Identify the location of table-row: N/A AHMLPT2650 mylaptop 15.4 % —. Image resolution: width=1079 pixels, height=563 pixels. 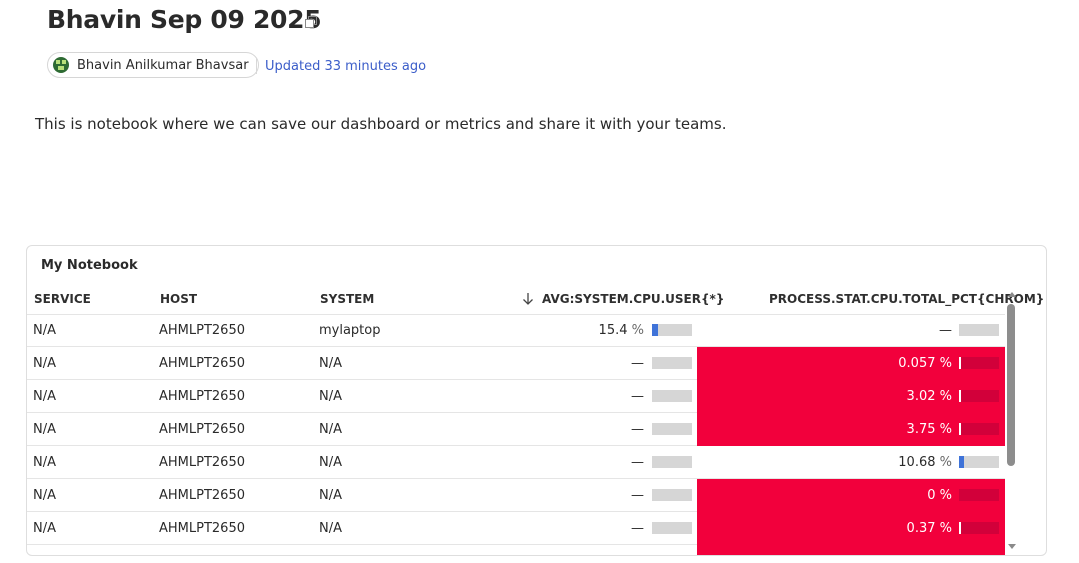
(516, 330).